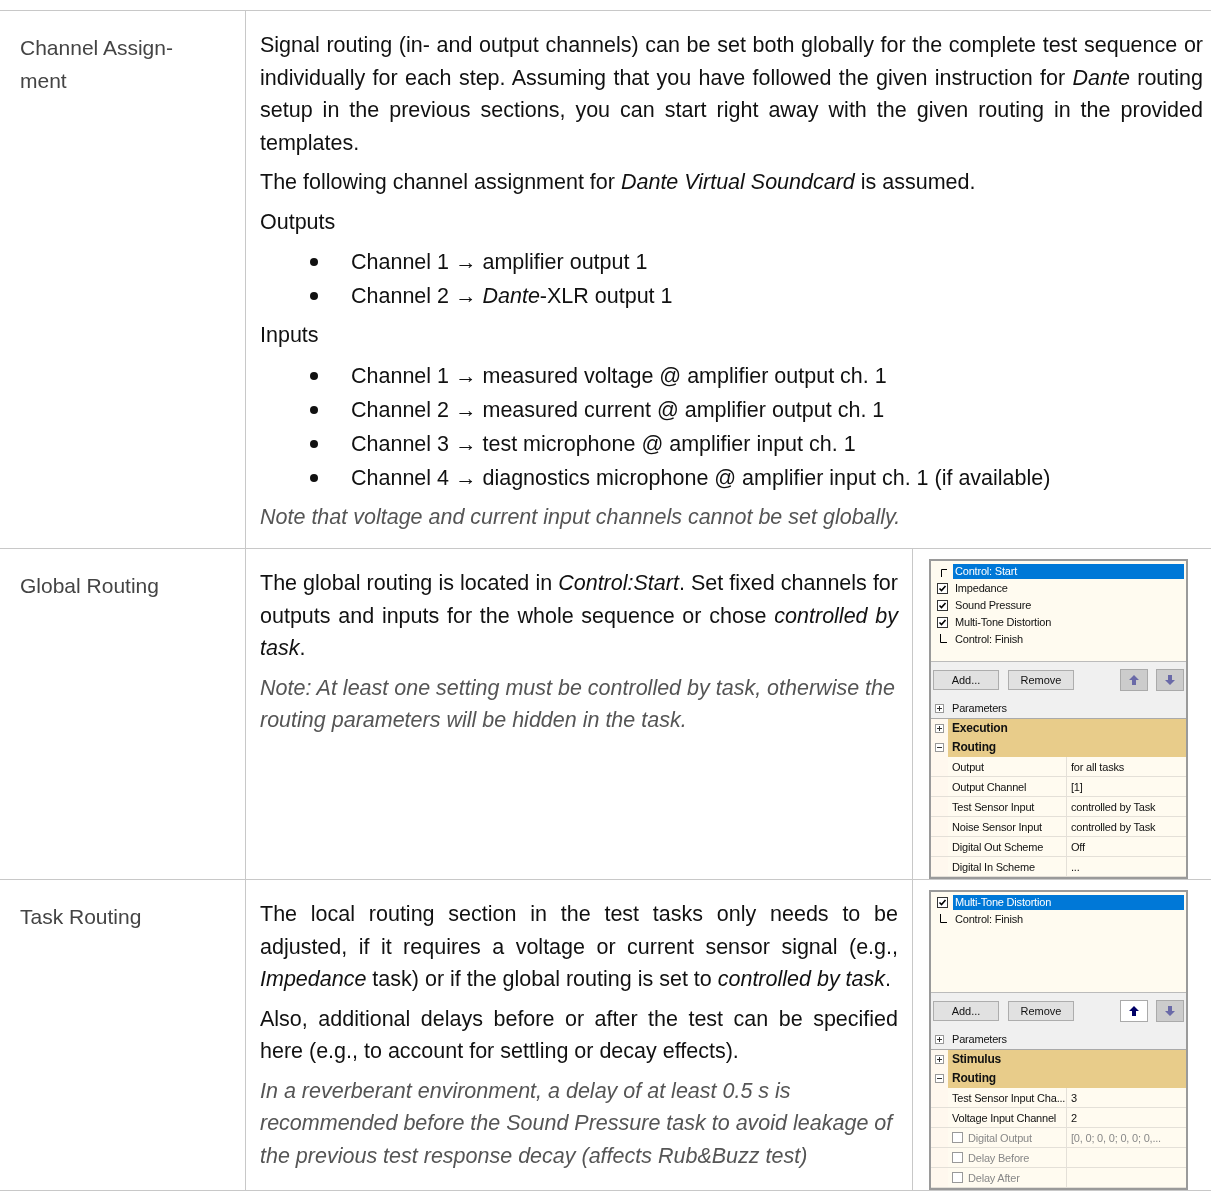 The height and width of the screenshot is (1198, 1211). I want to click on list-heading: Inputs, so click(290, 335).